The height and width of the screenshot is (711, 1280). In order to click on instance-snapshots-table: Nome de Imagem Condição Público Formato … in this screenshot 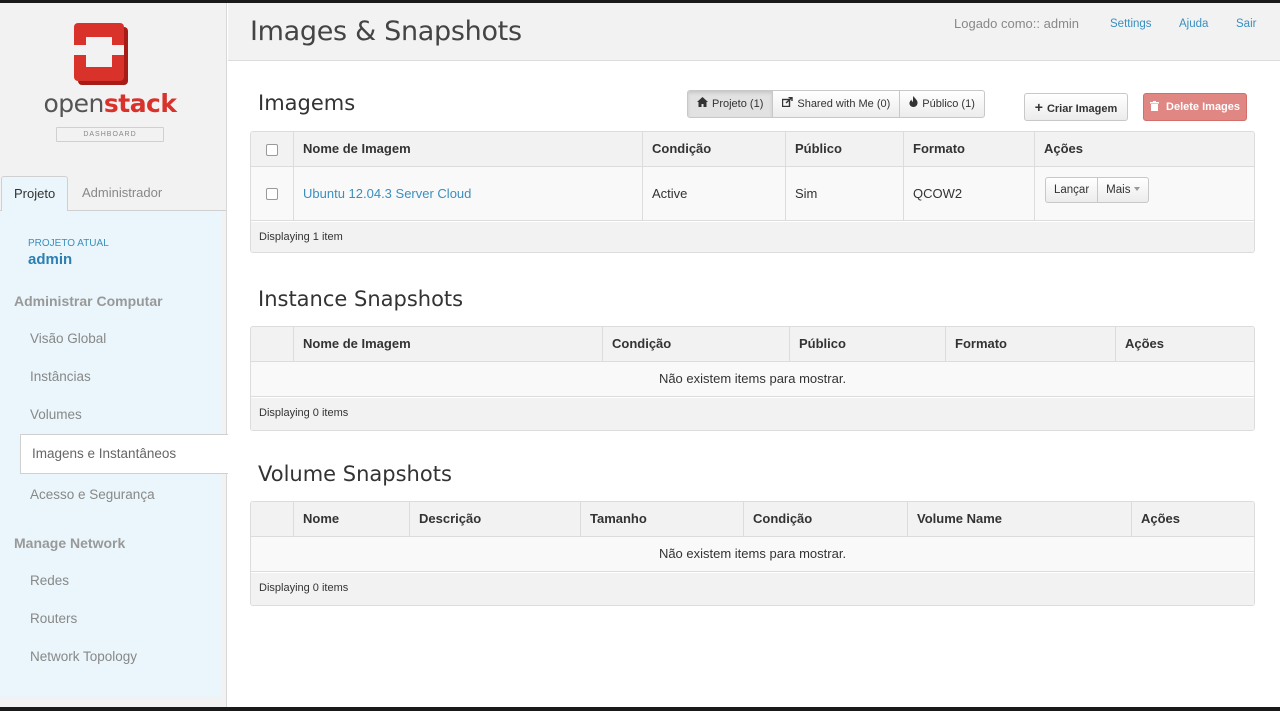, I will do `click(752, 378)`.